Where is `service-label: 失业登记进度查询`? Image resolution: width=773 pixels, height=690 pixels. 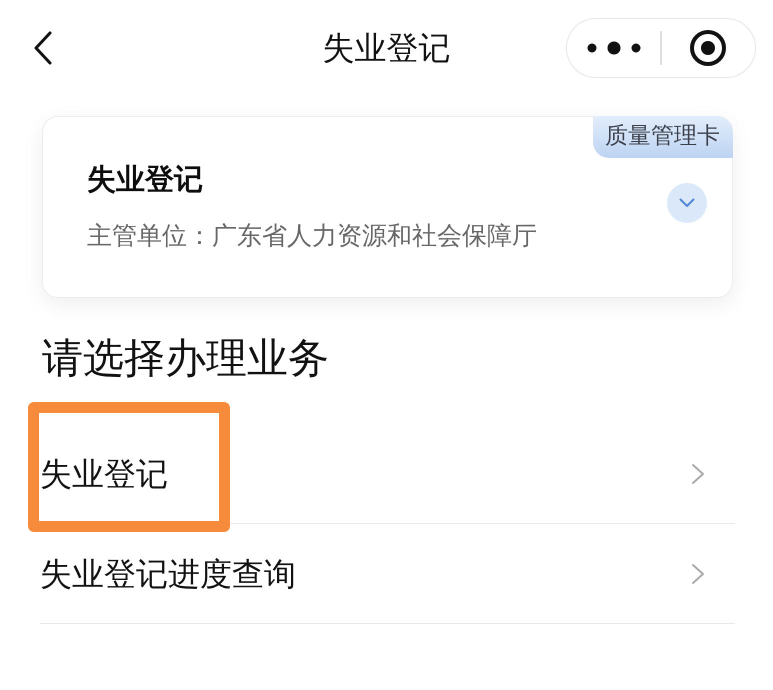 service-label: 失业登记进度查询 is located at coordinates (168, 574).